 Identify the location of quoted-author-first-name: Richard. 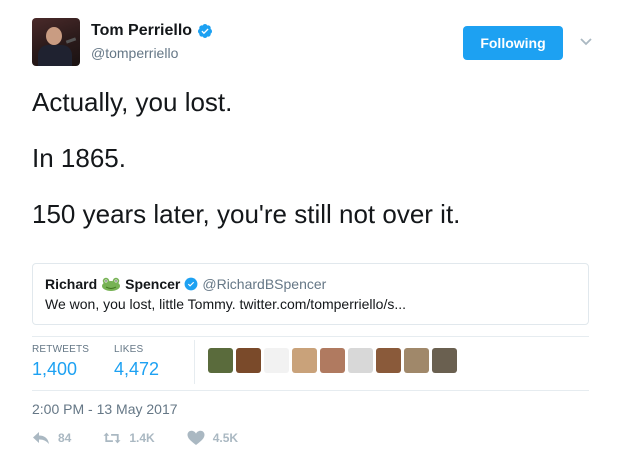
(71, 284).